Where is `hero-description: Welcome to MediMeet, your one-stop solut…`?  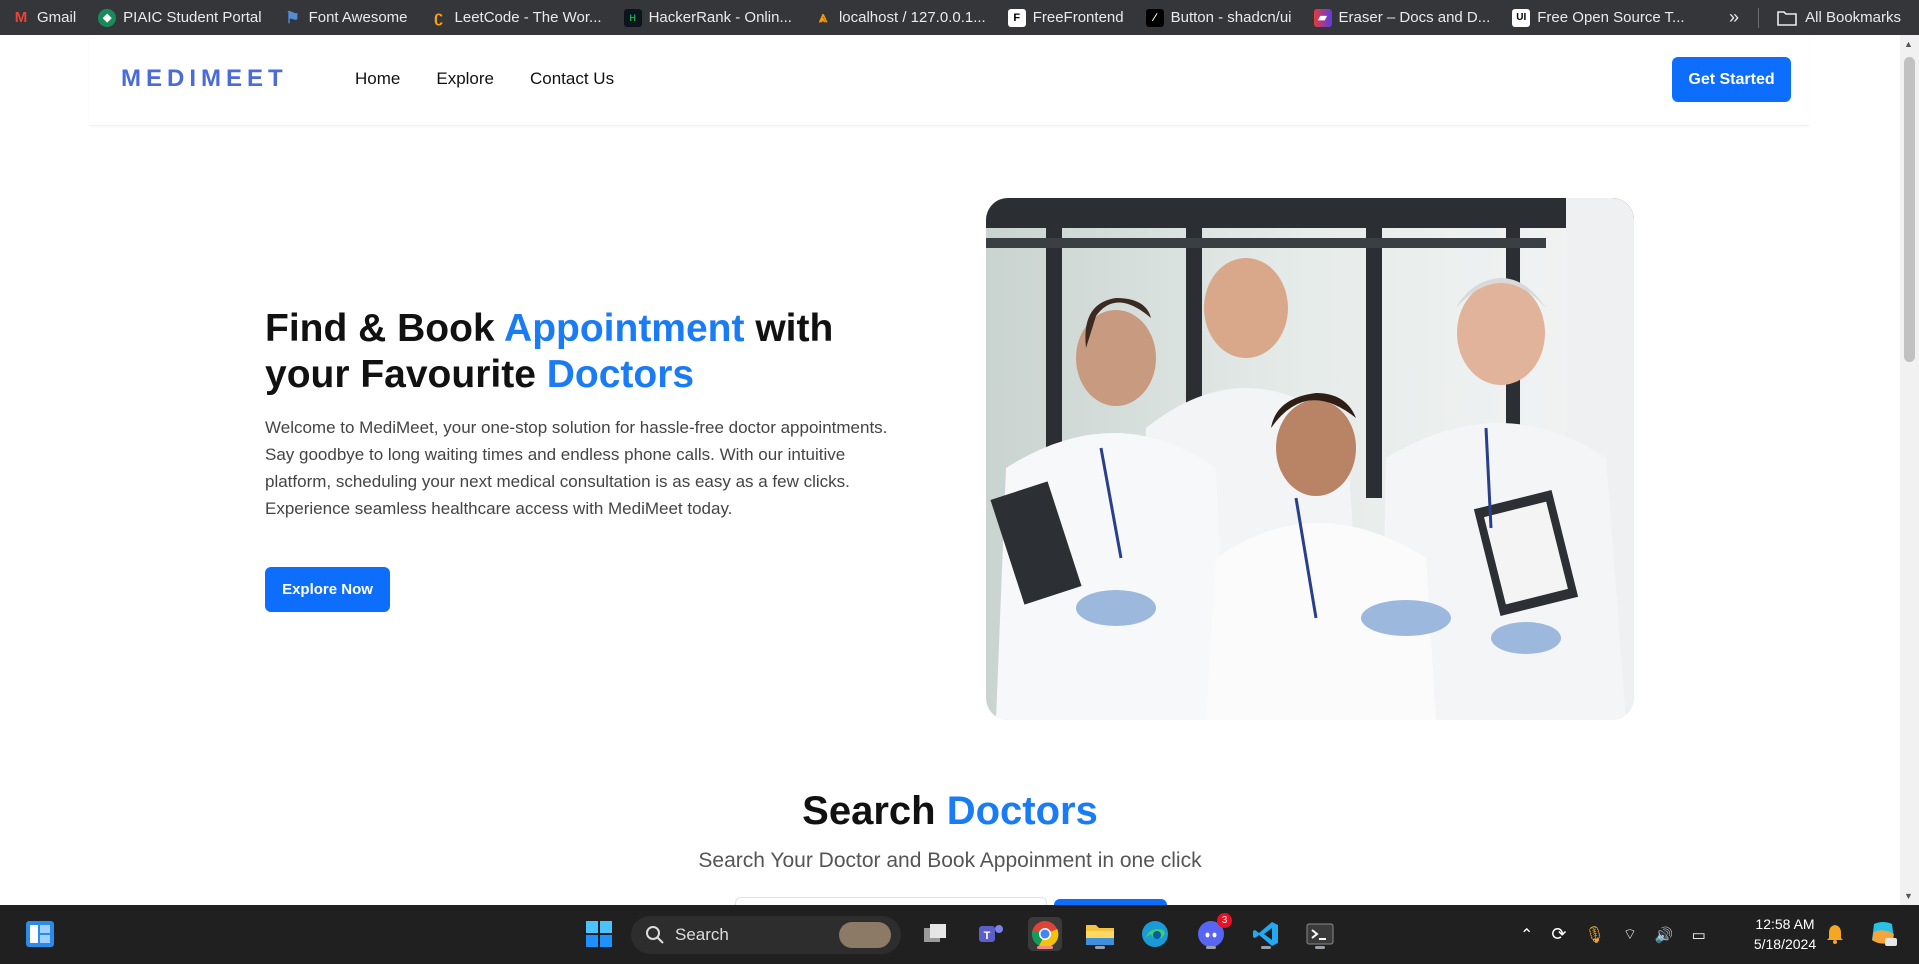 hero-description: Welcome to MediMeet, your one-stop solut… is located at coordinates (576, 468).